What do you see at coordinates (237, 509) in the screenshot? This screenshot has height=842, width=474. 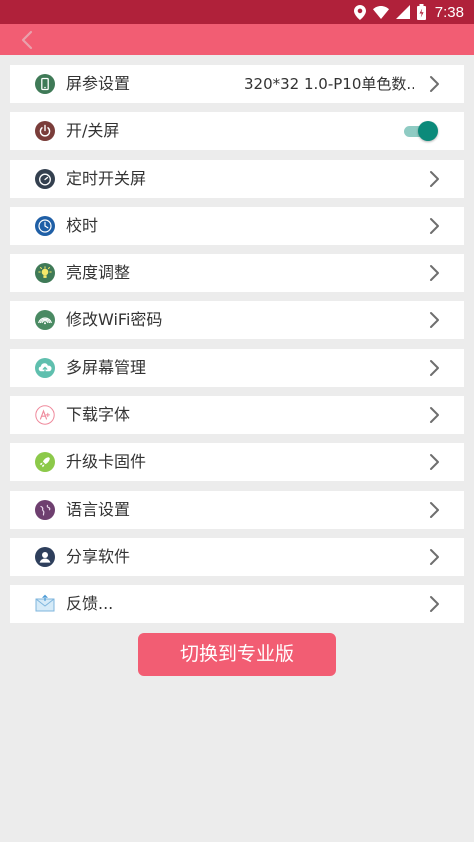 I see `menu-item-language: 语言设置` at bounding box center [237, 509].